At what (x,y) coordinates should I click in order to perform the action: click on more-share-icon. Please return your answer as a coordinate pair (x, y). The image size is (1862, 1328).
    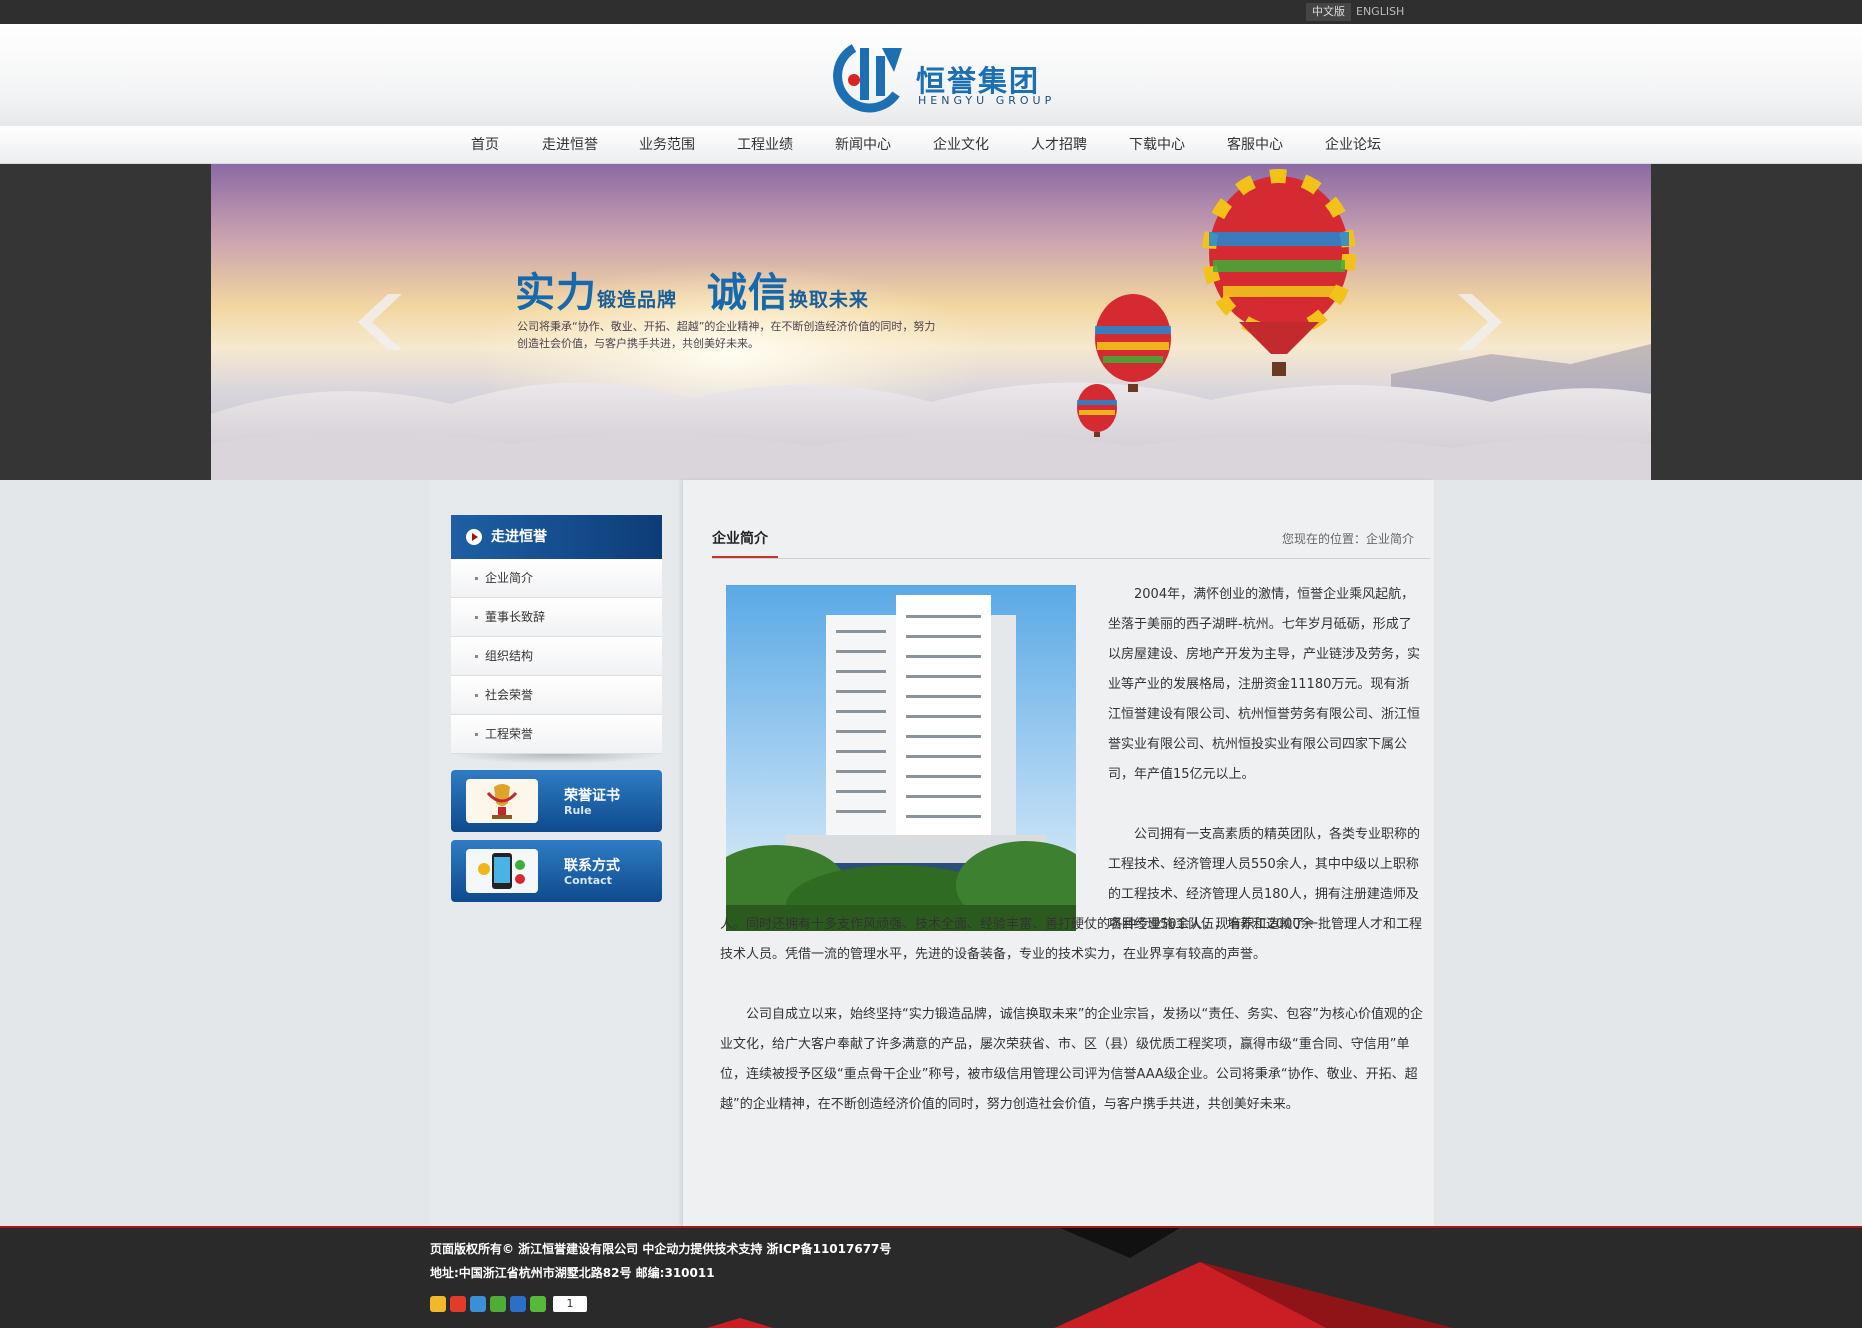
    Looking at the image, I should click on (538, 1304).